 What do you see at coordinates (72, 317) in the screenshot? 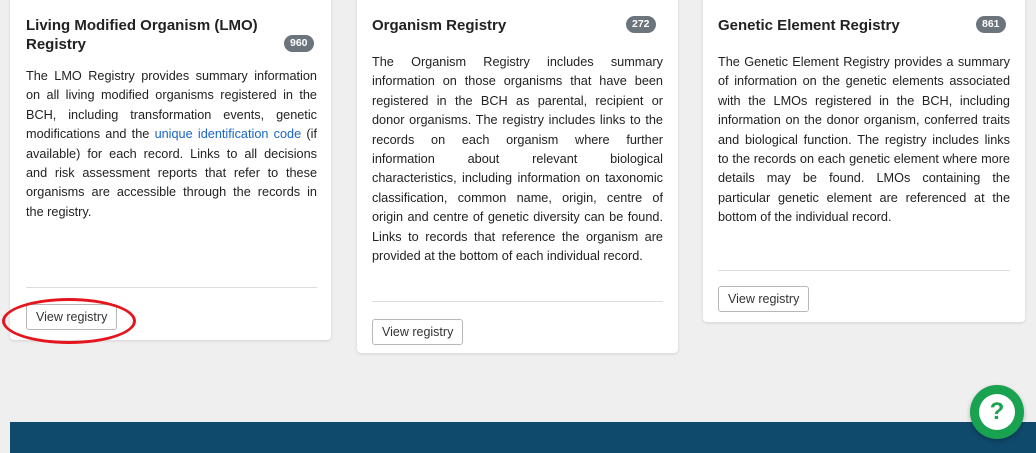
I see `lmo-view-registry-button: View registry` at bounding box center [72, 317].